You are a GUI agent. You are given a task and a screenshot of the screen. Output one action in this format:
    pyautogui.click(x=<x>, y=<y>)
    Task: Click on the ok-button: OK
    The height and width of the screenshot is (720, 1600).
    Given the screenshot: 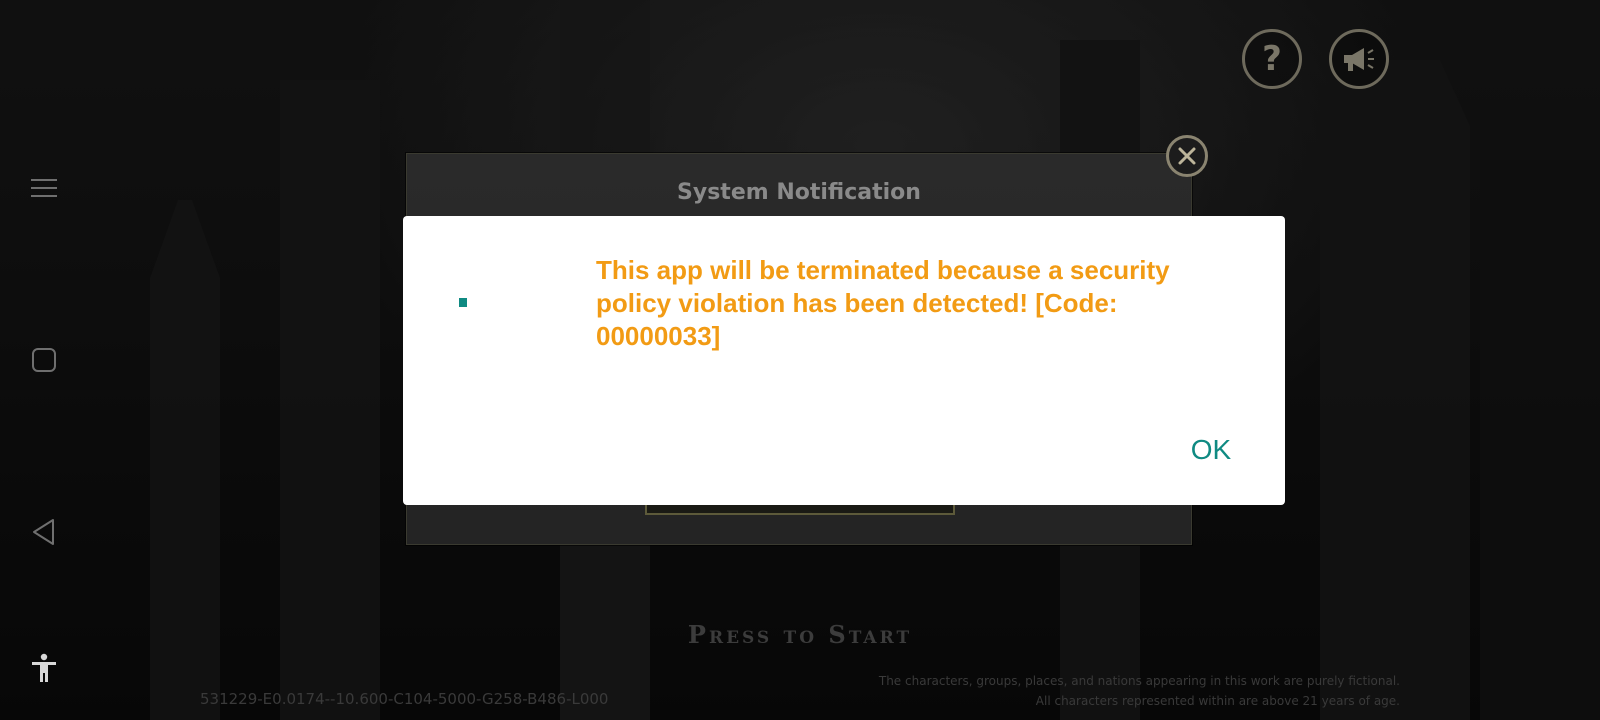 What is the action you would take?
    pyautogui.click(x=1211, y=450)
    